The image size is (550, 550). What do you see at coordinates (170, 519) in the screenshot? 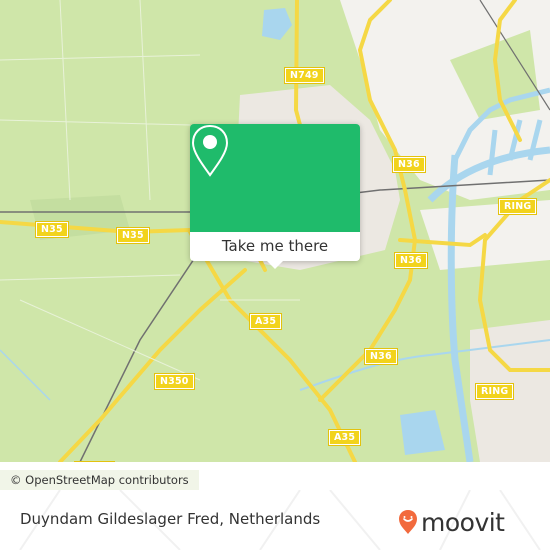
I see `place-name: Duyndam Gildeslager Fred, Netherlands` at bounding box center [170, 519].